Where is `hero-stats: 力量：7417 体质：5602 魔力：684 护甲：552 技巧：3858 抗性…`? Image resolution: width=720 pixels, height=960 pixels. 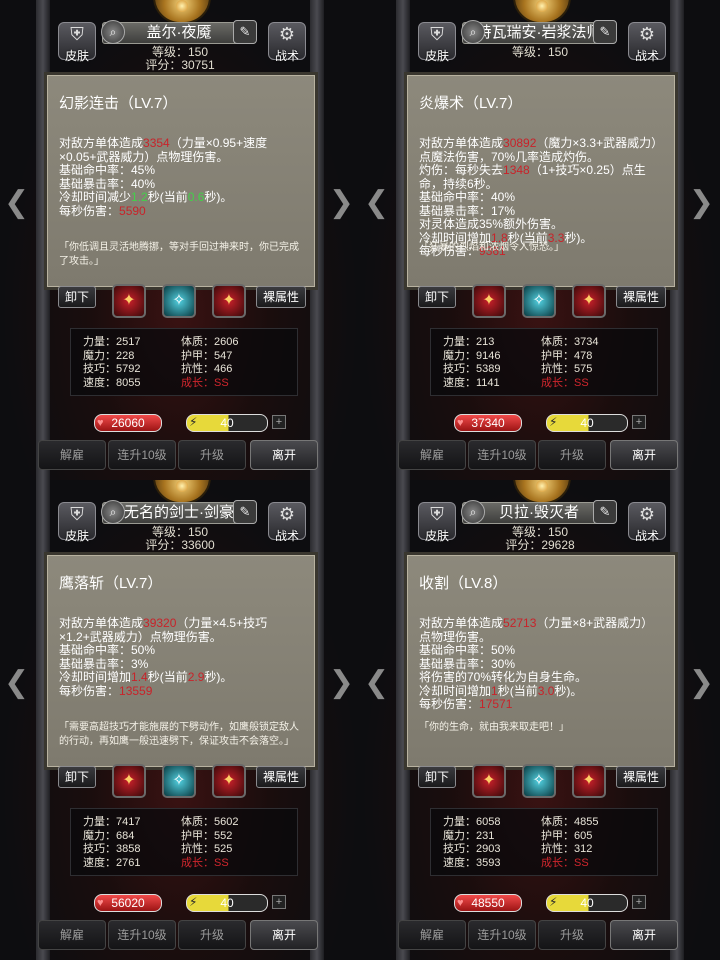 hero-stats: 力量：7417 体质：5602 魔力：684 护甲：552 技巧：3858 抗性… is located at coordinates (184, 842).